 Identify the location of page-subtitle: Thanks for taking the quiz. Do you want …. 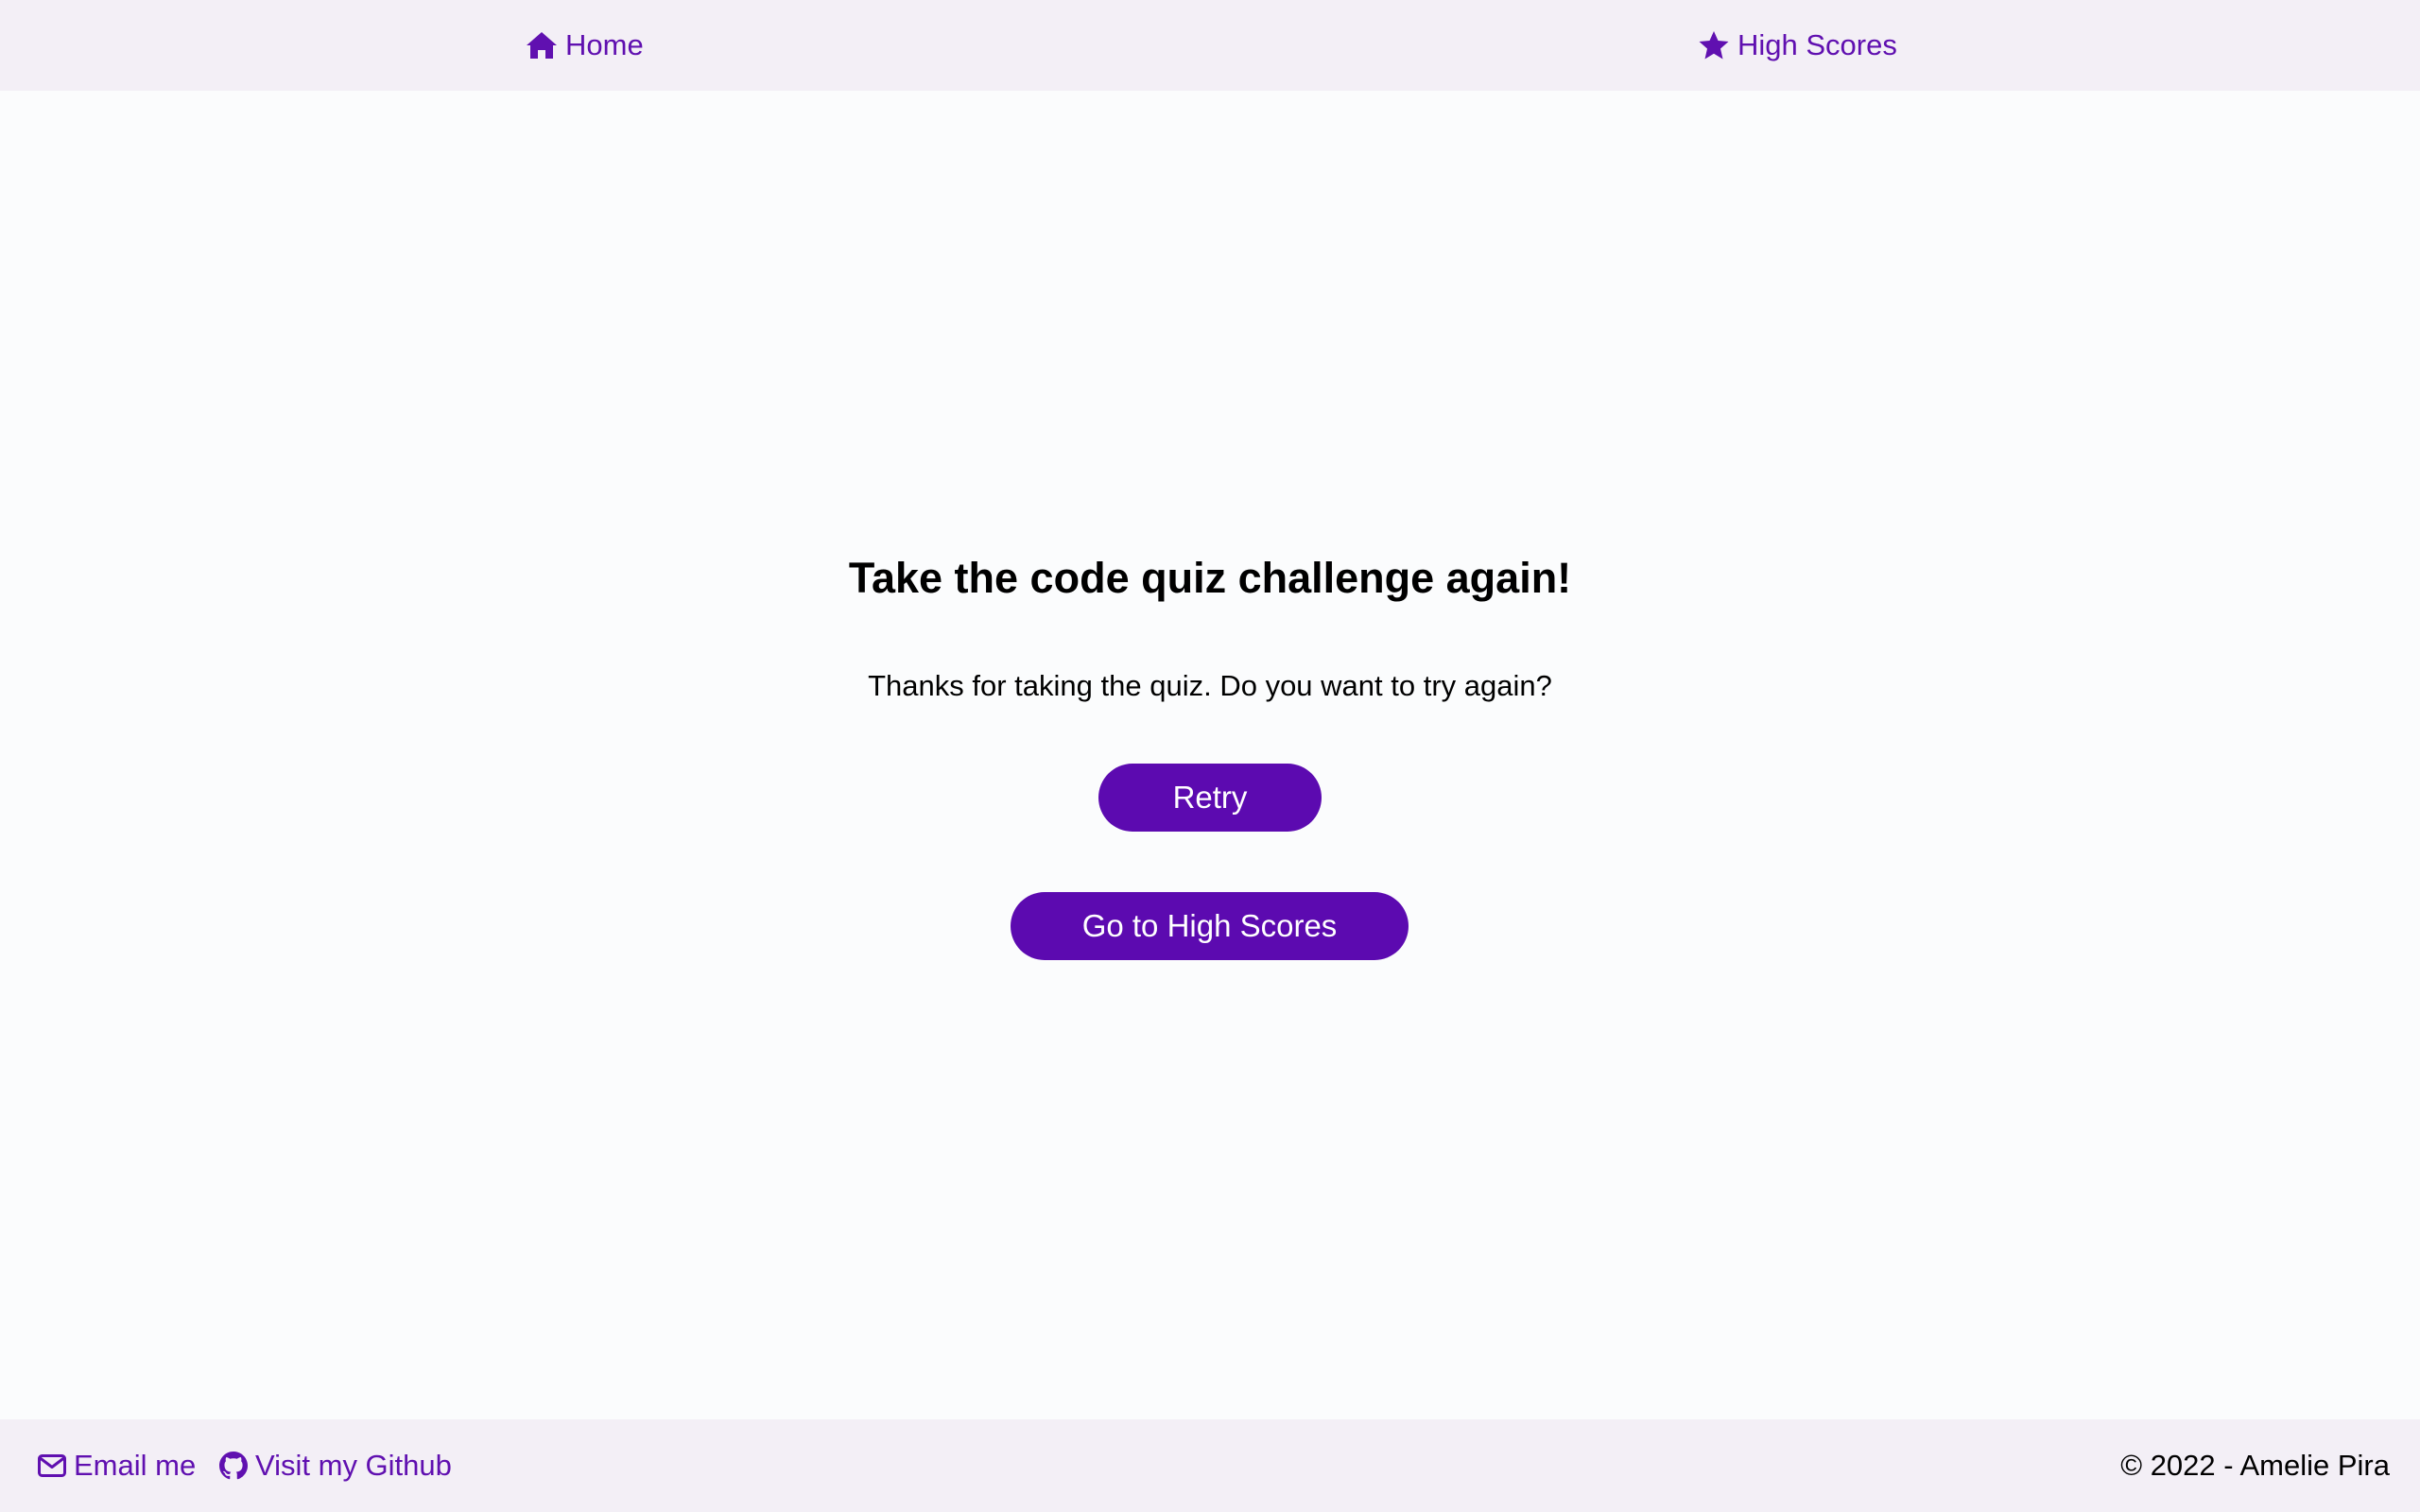
(1210, 685).